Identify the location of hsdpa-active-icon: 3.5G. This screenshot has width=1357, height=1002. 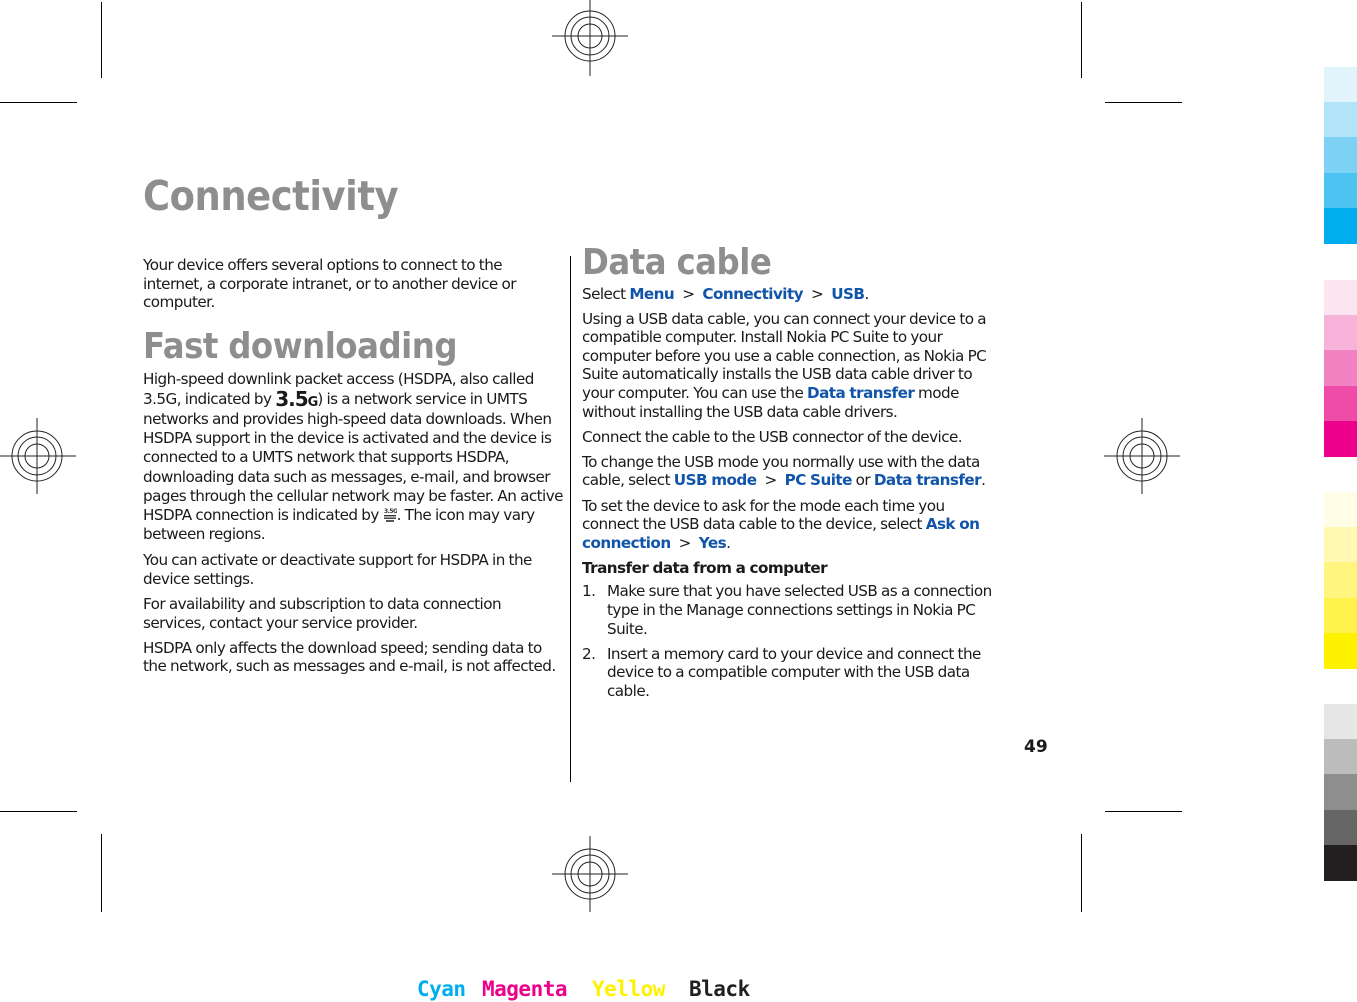
(390, 515).